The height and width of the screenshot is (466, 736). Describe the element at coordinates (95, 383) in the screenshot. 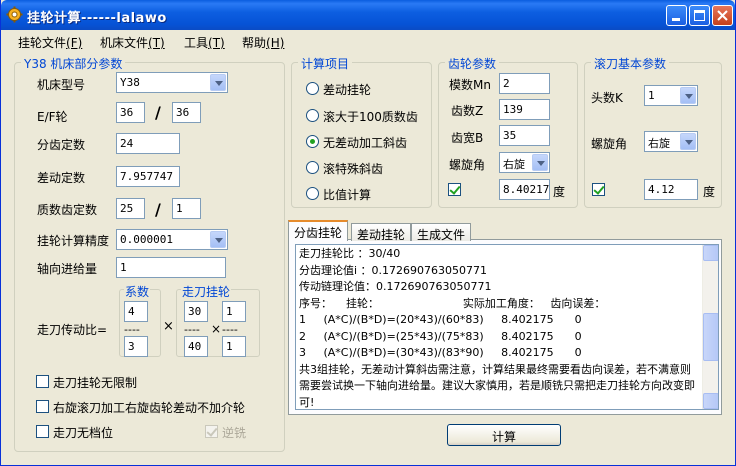

I see `unlimited-feed-label: 走刀挂轮无限制` at that location.